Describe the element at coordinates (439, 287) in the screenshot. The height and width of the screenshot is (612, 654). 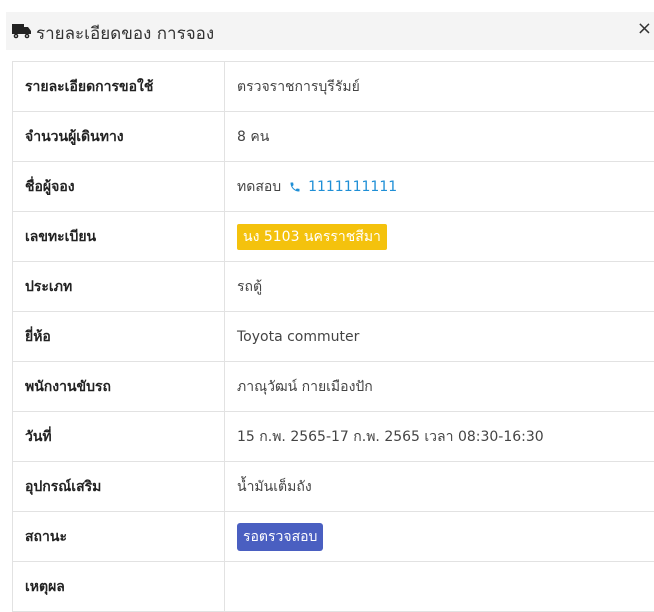
I see `row-value: รถตู้` at that location.